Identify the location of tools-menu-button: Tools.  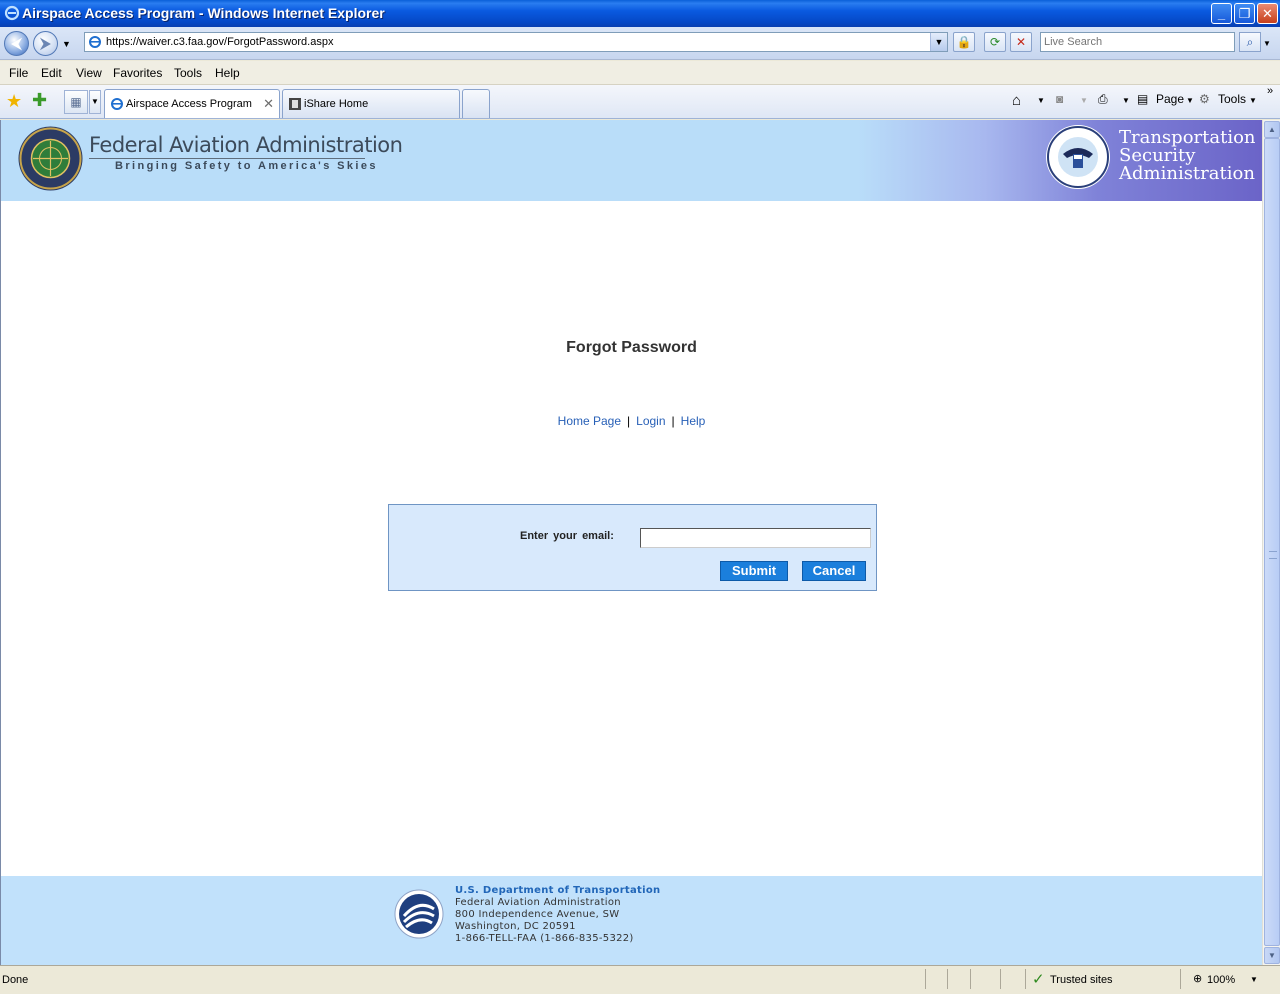
(1232, 99).